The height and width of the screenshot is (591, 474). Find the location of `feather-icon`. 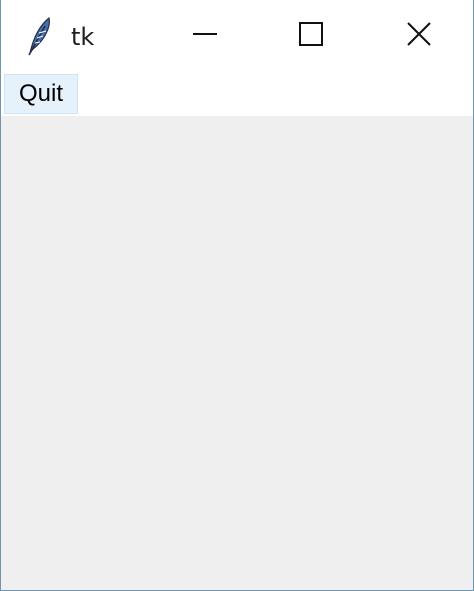

feather-icon is located at coordinates (40, 36).